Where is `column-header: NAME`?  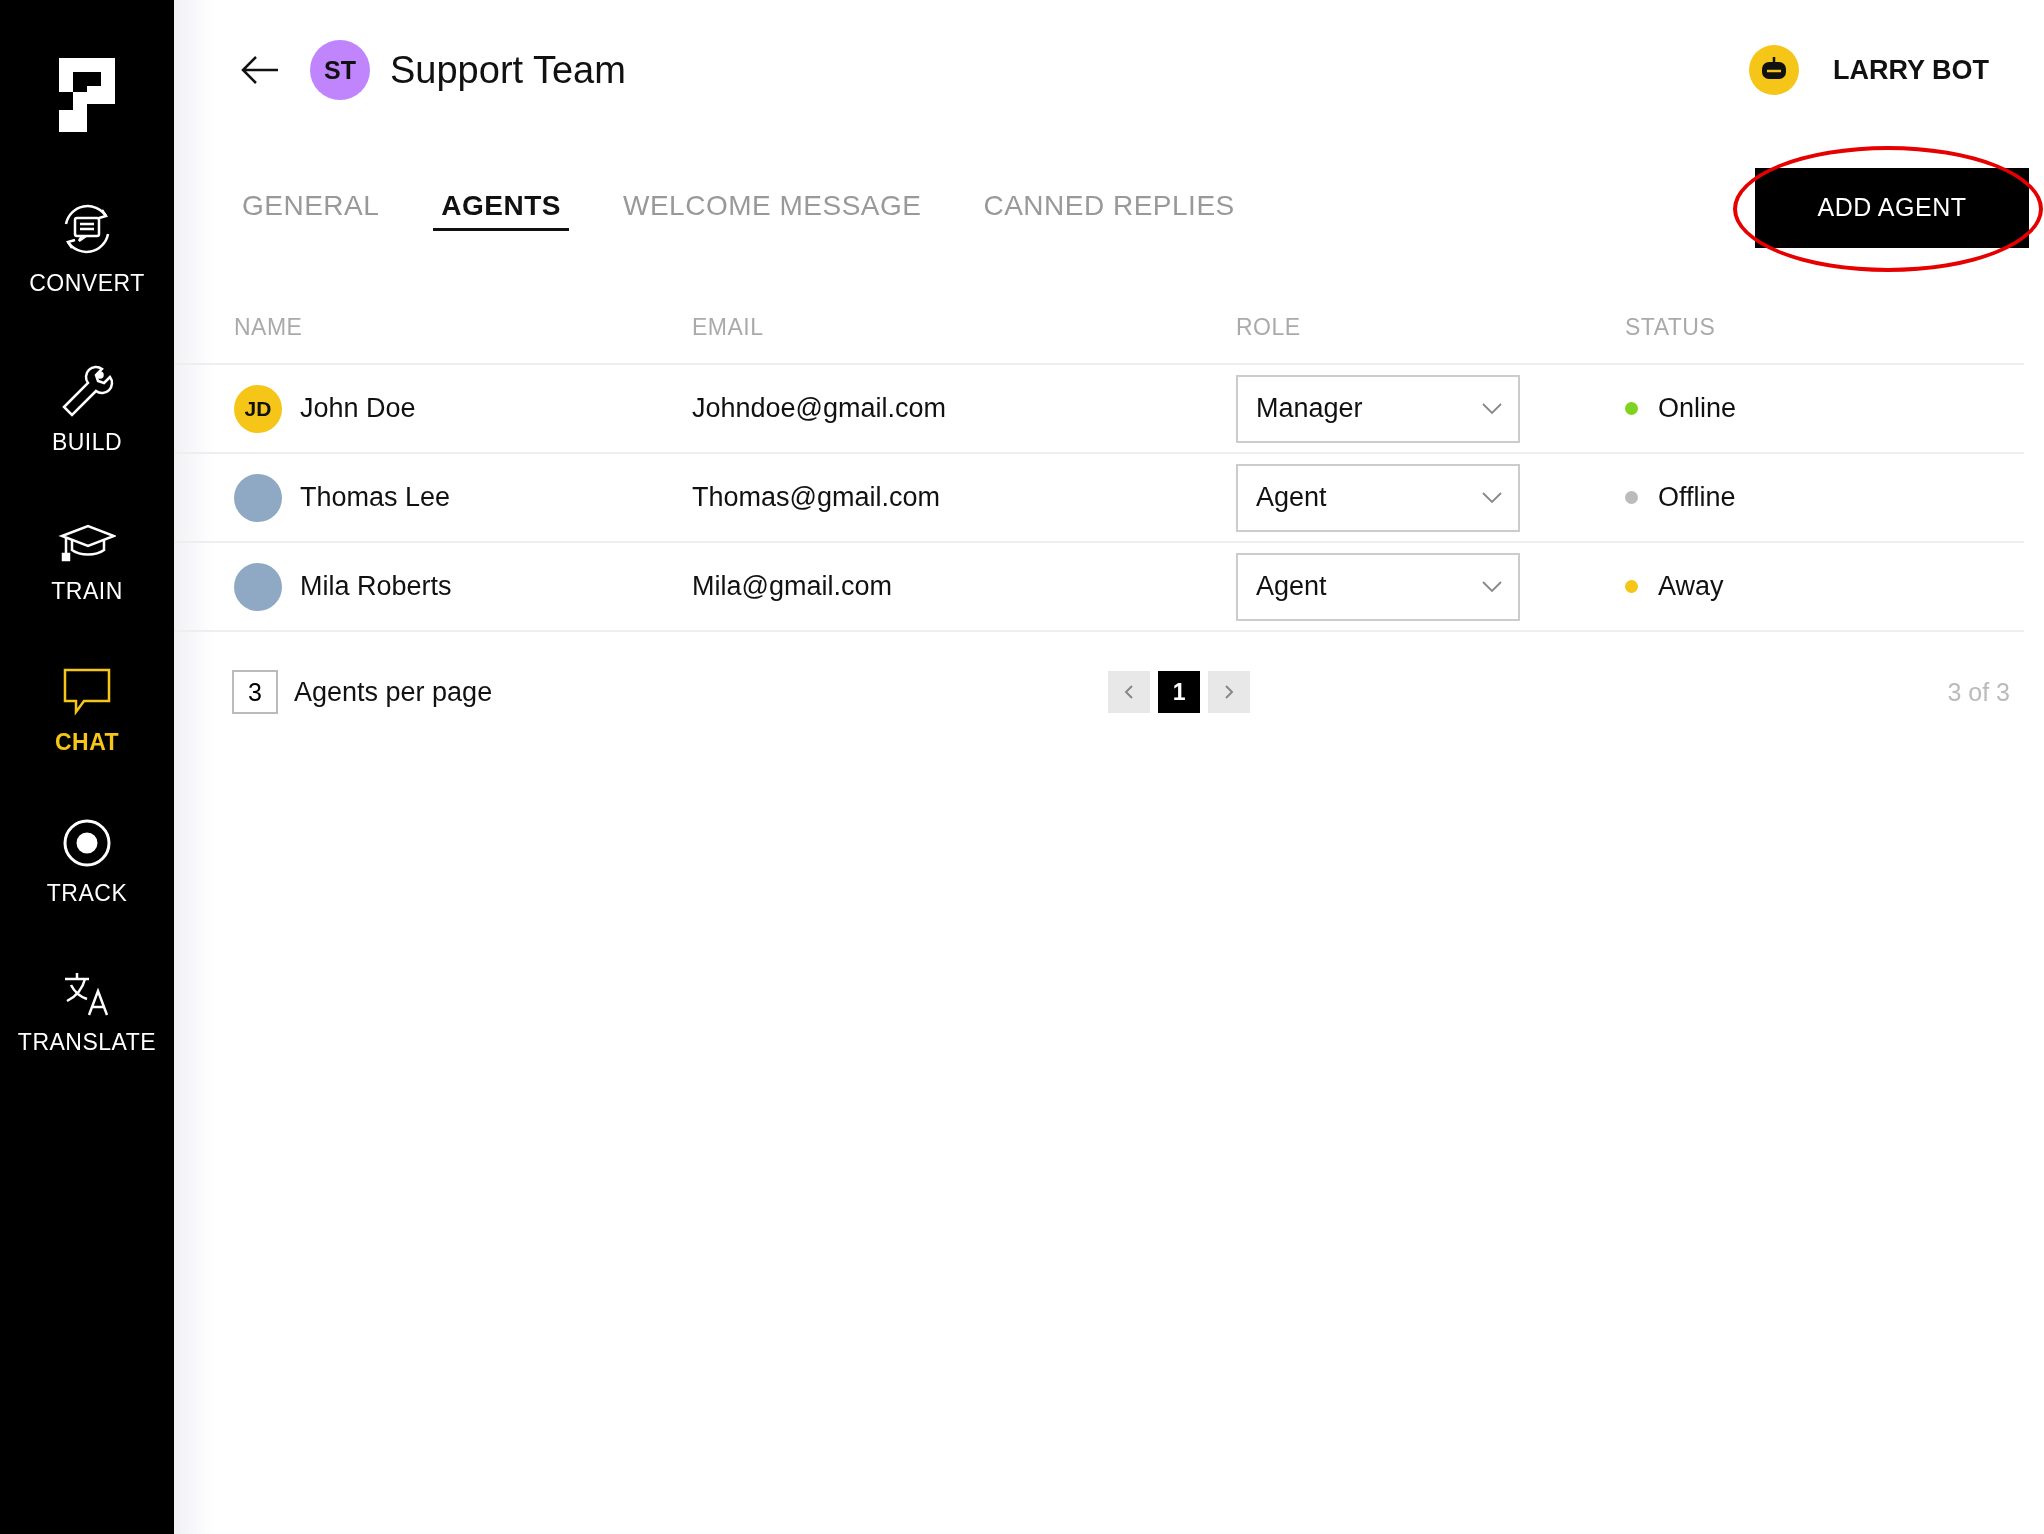 column-header: NAME is located at coordinates (269, 326).